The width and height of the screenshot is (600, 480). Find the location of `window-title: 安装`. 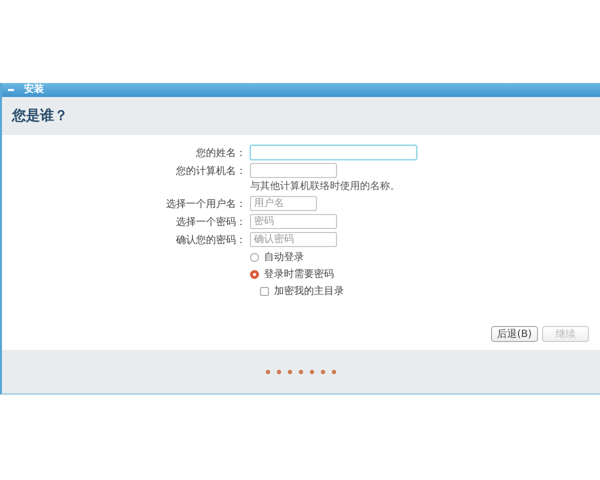

window-title: 安装 is located at coordinates (34, 90).